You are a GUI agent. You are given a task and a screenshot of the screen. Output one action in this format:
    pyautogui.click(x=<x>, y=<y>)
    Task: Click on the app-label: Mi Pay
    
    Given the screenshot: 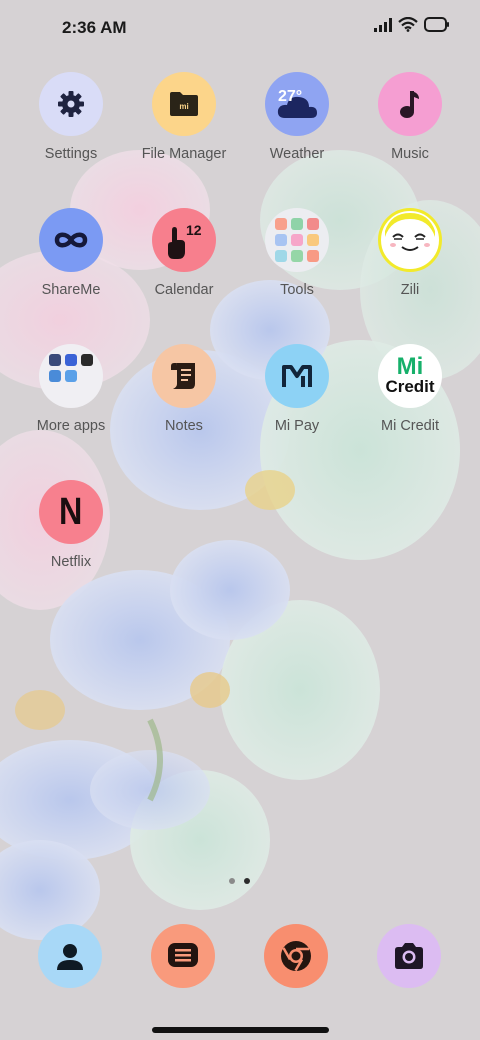 What is the action you would take?
    pyautogui.click(x=297, y=426)
    